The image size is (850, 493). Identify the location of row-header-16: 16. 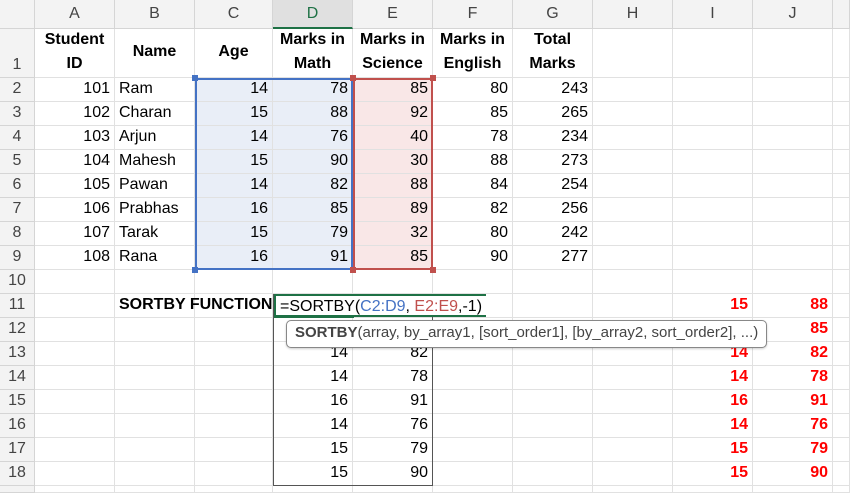
(17, 426).